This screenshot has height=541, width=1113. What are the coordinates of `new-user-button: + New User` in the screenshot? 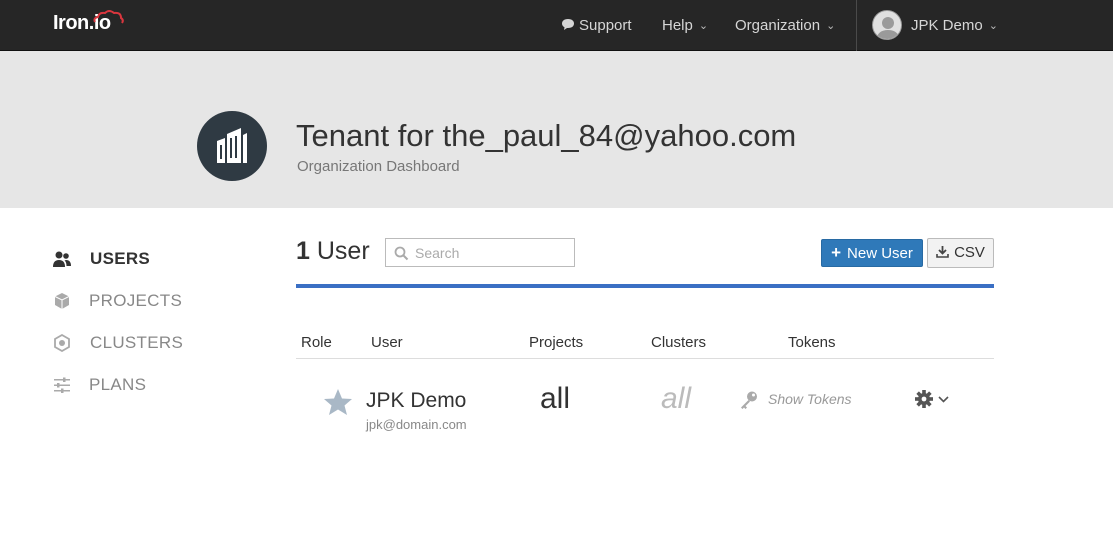 It's located at (872, 253).